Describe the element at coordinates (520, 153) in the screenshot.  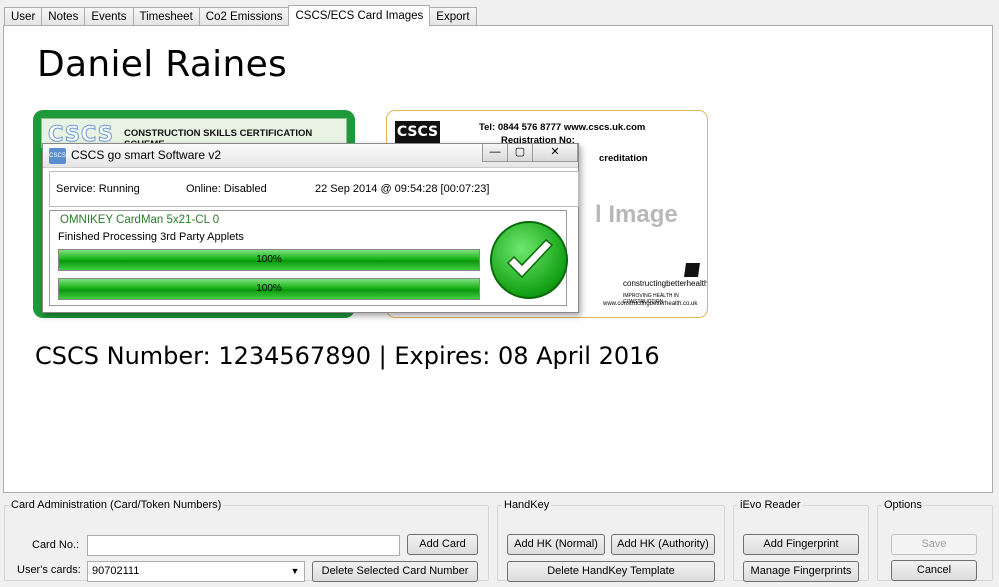
I see `maximize-button: ▢` at that location.